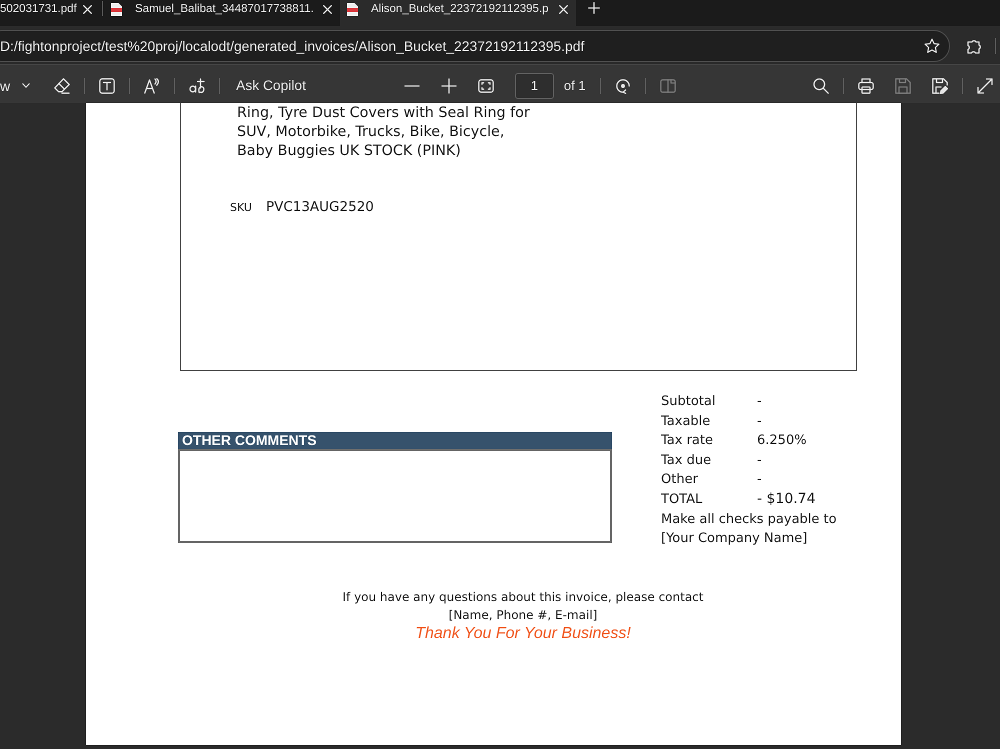 The height and width of the screenshot is (749, 1000). Describe the element at coordinates (241, 207) in the screenshot. I see `sku-label: SKU` at that location.